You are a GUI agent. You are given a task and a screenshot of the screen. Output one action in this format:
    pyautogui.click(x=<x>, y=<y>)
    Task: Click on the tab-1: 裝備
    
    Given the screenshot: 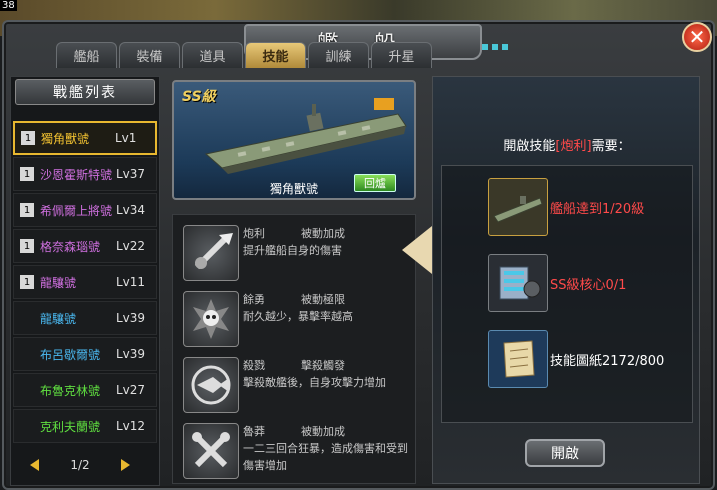 What is the action you would take?
    pyautogui.click(x=149, y=55)
    